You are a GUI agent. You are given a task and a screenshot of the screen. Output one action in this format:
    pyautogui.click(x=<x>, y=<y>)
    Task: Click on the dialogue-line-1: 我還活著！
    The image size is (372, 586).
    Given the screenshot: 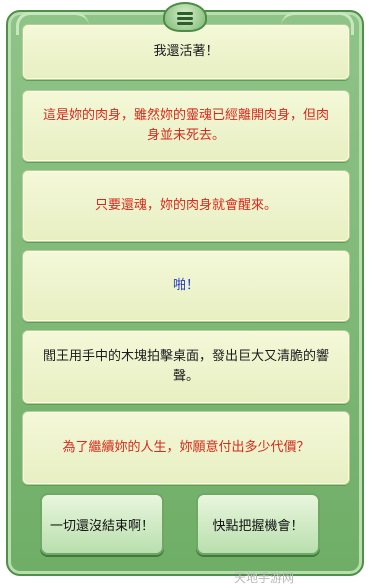 What is the action you would take?
    pyautogui.click(x=186, y=52)
    